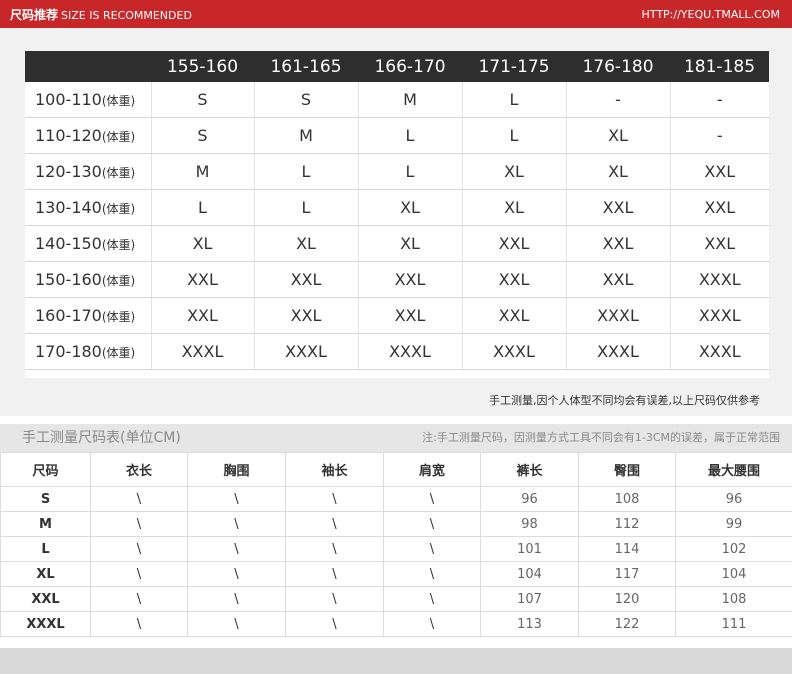  Describe the element at coordinates (410, 66) in the screenshot. I see `height-header-cell: 166-170` at that location.